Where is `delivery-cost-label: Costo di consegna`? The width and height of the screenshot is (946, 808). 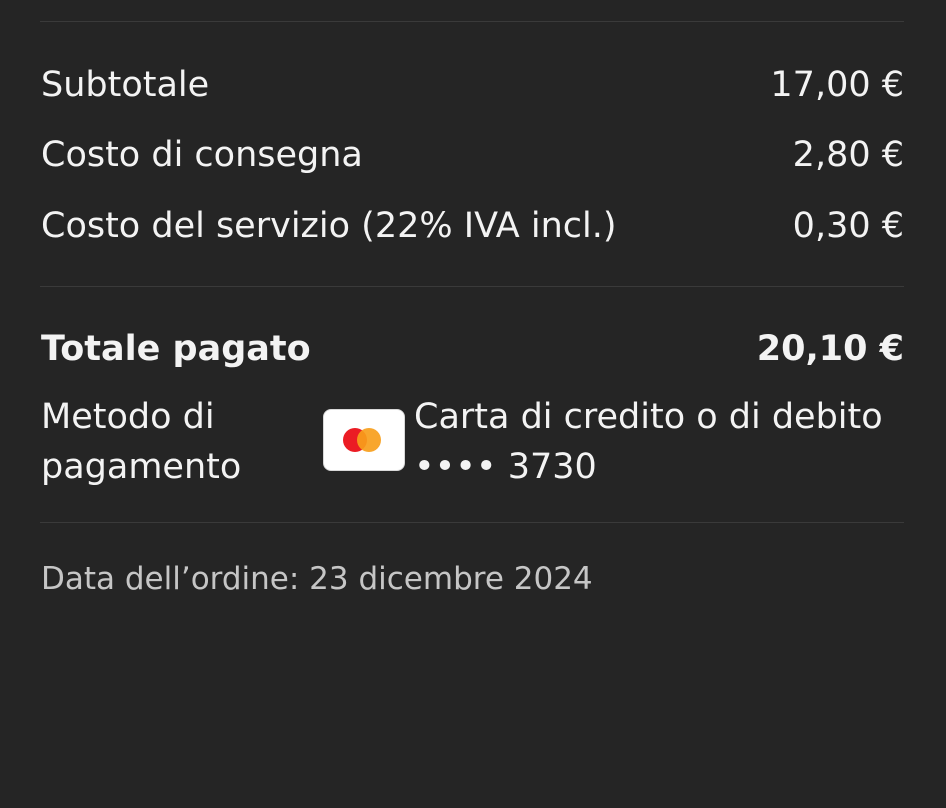
delivery-cost-label: Costo di consegna is located at coordinates (202, 155).